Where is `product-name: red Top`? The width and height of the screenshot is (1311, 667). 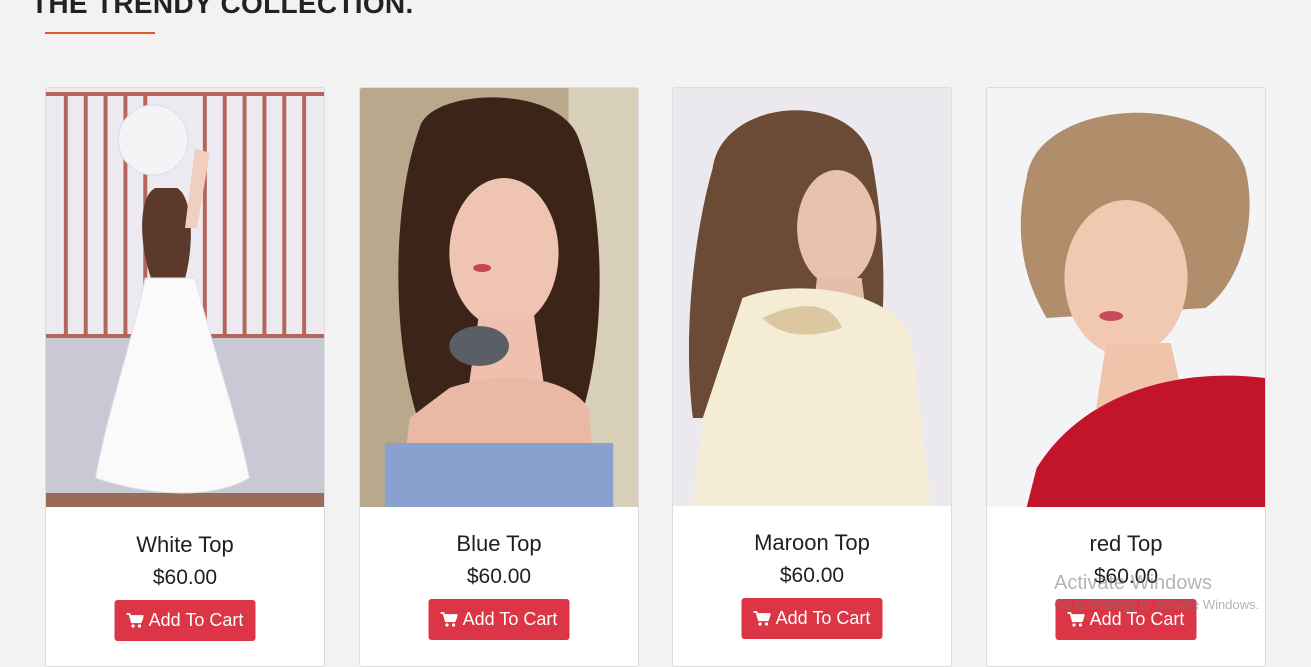
product-name: red Top is located at coordinates (1126, 543).